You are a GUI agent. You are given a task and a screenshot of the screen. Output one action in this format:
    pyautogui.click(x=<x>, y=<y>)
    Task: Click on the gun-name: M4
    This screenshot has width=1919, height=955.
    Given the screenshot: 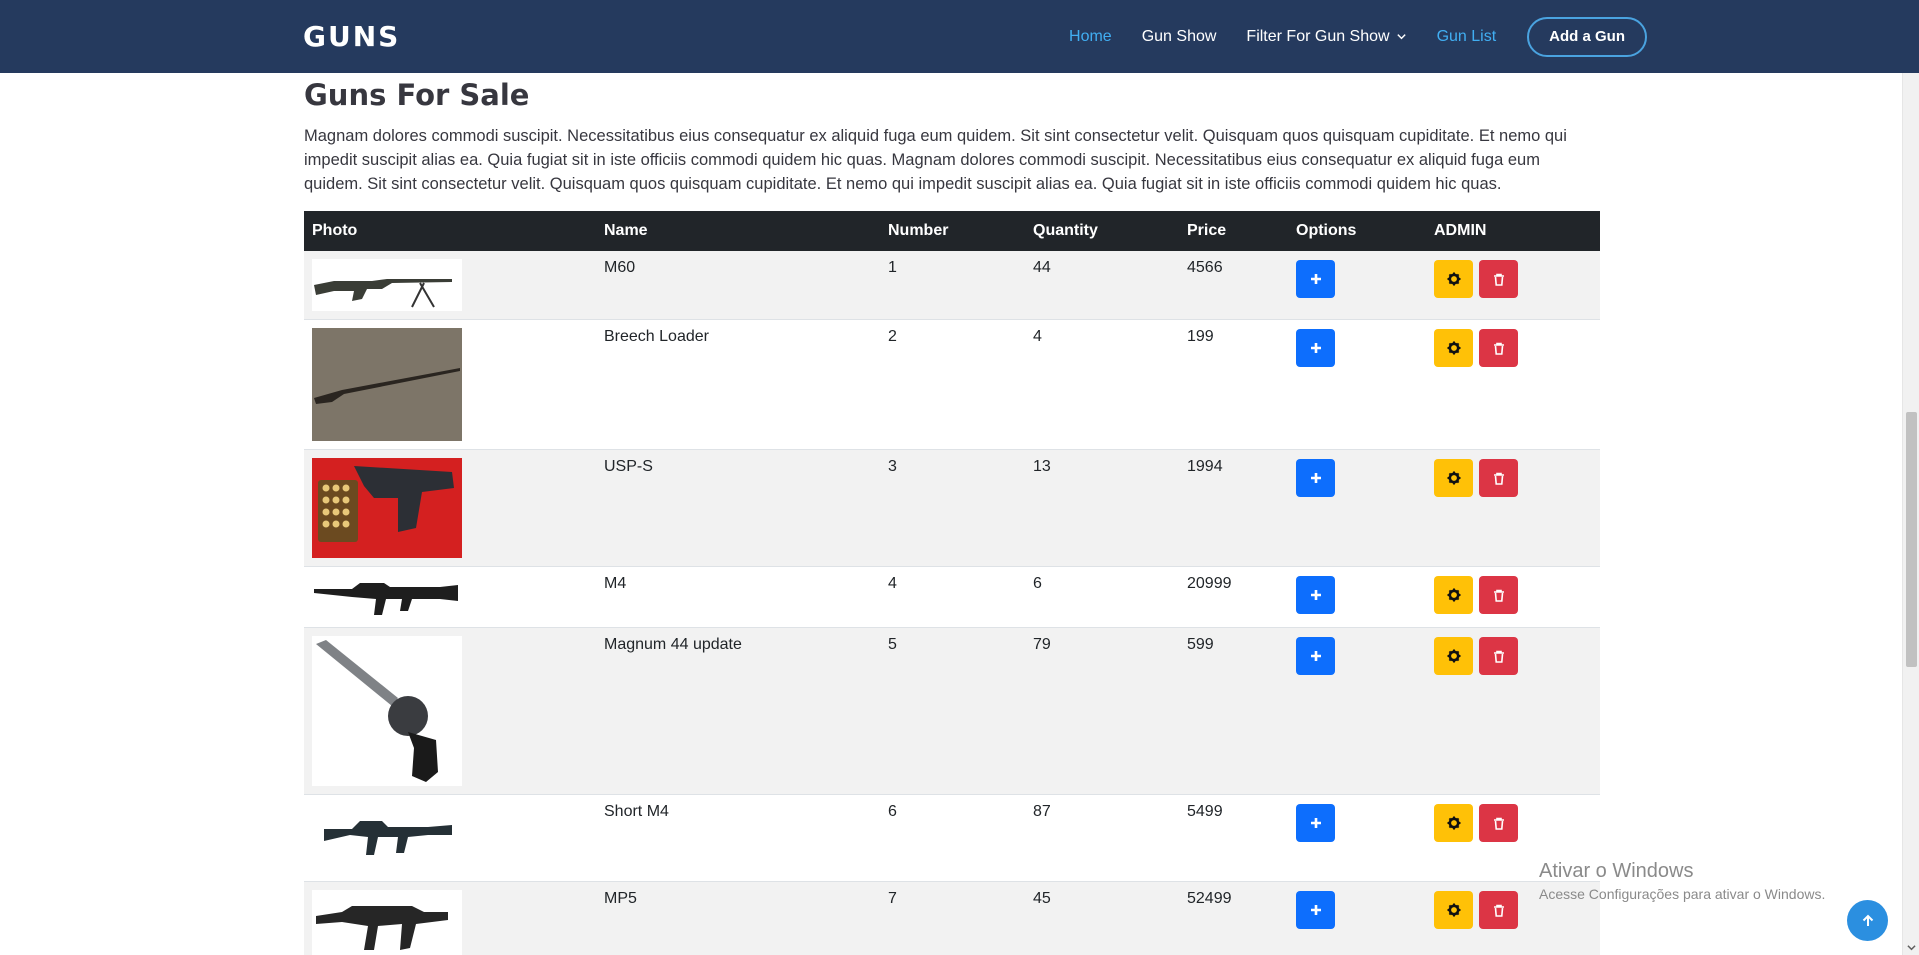 What is the action you would take?
    pyautogui.click(x=615, y=583)
    